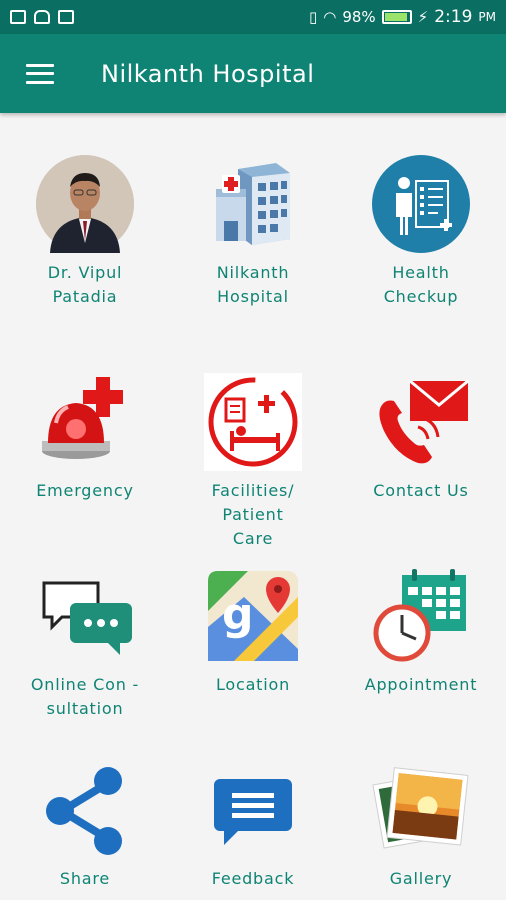 The width and height of the screenshot is (506, 900). Describe the element at coordinates (66, 17) in the screenshot. I see `mail-notification-icon` at that location.